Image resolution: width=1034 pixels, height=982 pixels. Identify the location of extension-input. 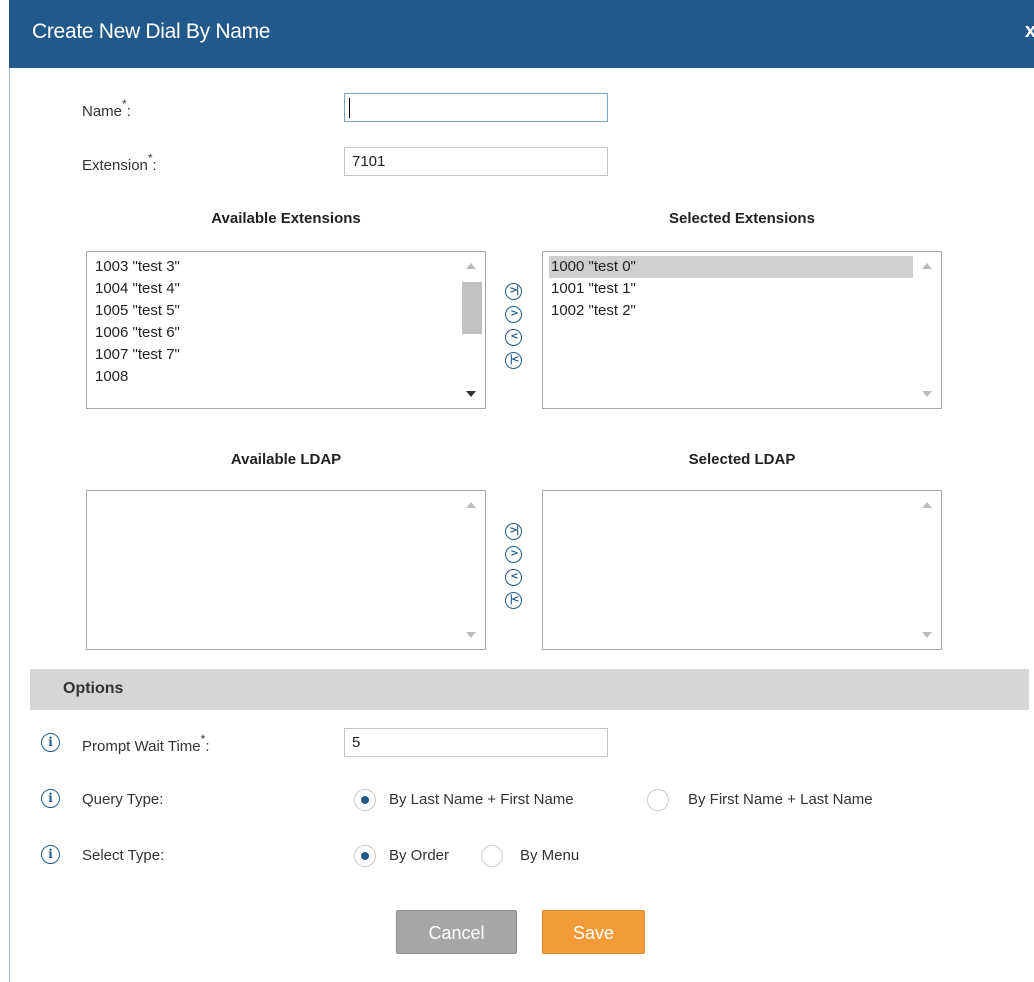
(476, 161).